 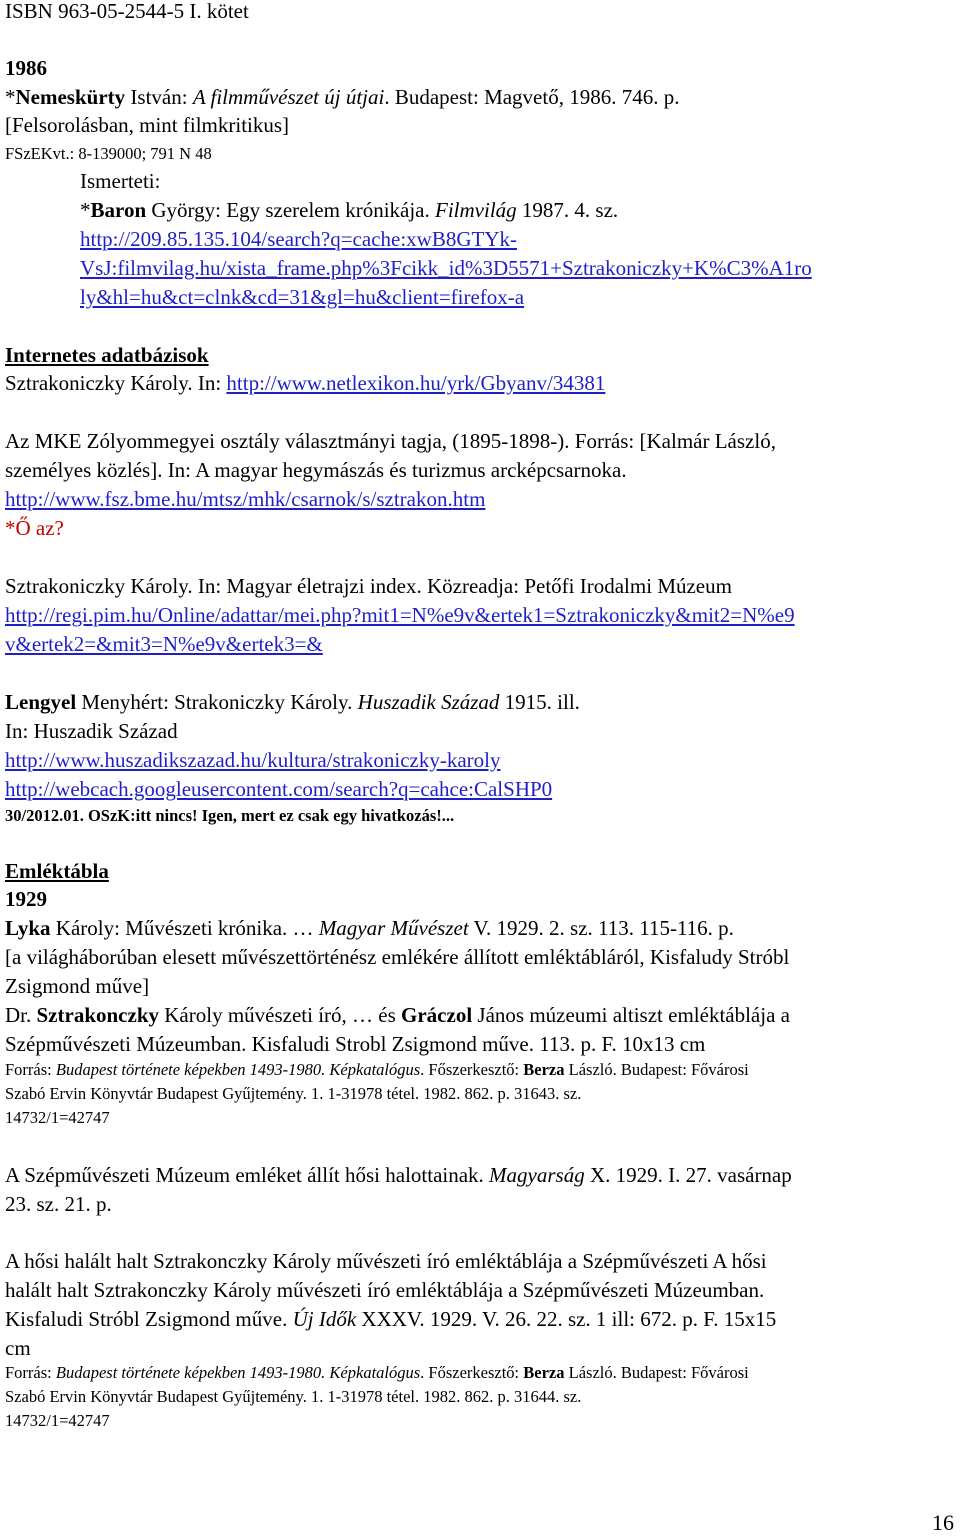 I want to click on library-signature: FSzEKvt.: 8-139000; 791 N 48, so click(x=108, y=153).